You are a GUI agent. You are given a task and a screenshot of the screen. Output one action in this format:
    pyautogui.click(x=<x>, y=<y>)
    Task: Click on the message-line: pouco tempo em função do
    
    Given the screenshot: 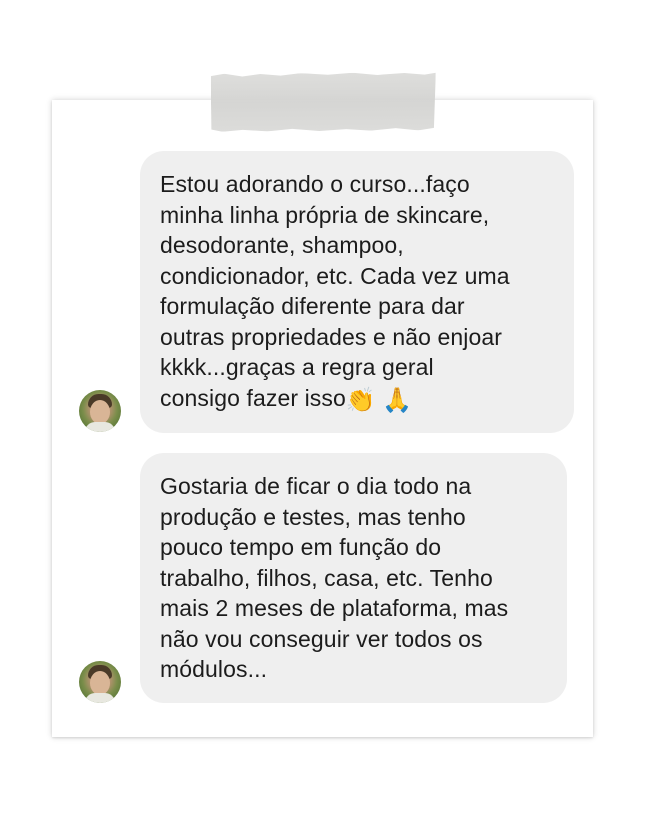 What is the action you would take?
    pyautogui.click(x=301, y=547)
    